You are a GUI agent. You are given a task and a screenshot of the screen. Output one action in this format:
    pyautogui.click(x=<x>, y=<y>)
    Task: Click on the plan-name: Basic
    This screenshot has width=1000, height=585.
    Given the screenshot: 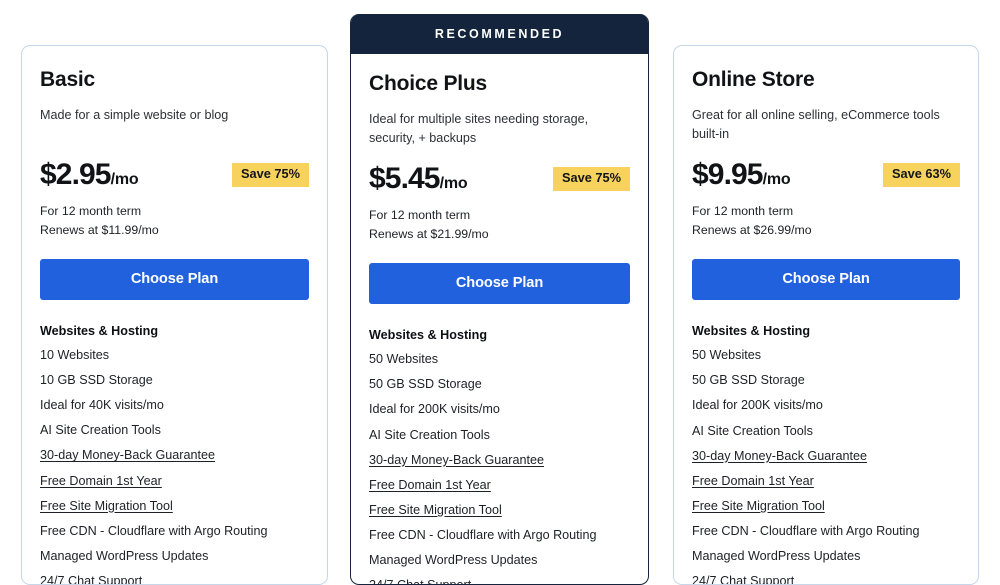 What is the action you would take?
    pyautogui.click(x=68, y=79)
    